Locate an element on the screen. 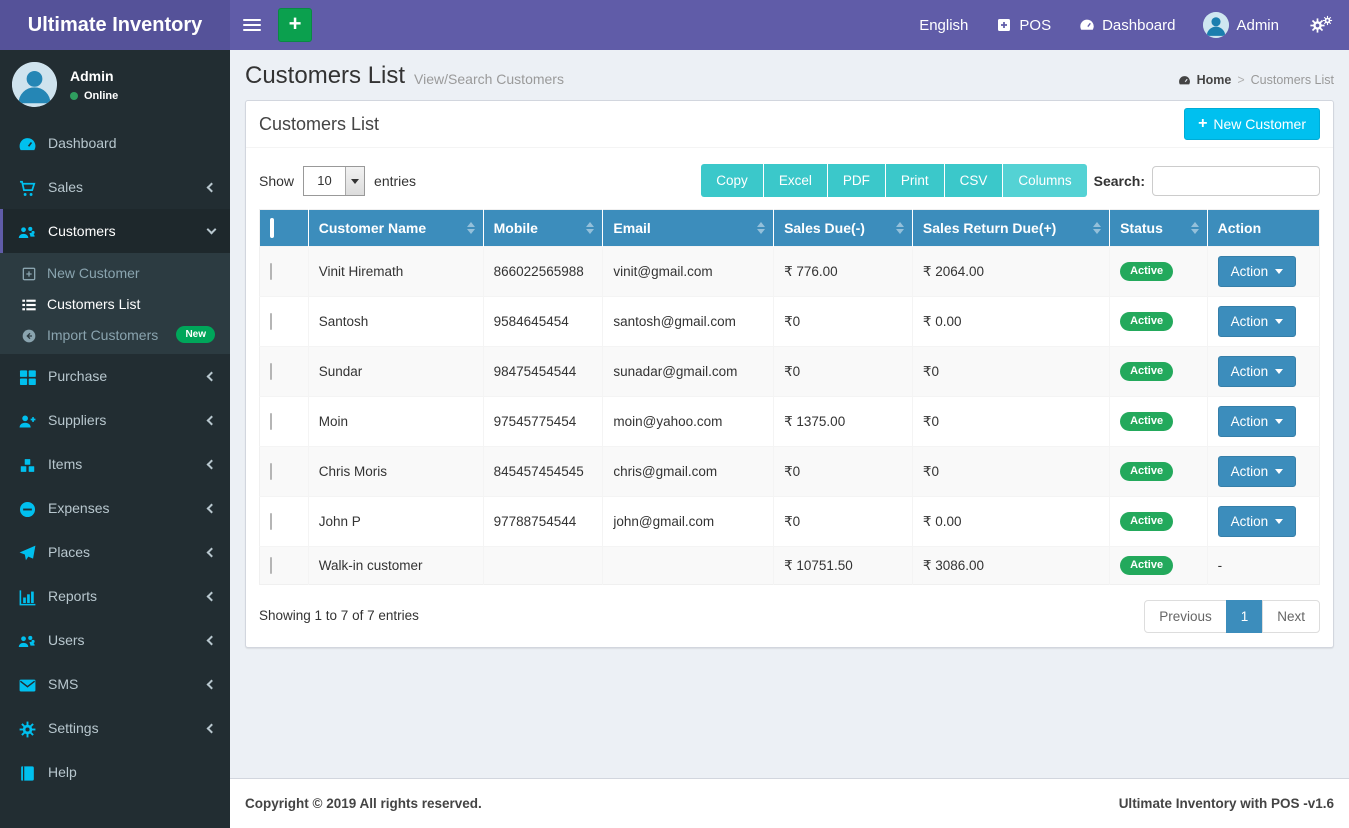 The width and height of the screenshot is (1349, 828). cell-sales-return-due: ₹ 0.00 is located at coordinates (1011, 521).